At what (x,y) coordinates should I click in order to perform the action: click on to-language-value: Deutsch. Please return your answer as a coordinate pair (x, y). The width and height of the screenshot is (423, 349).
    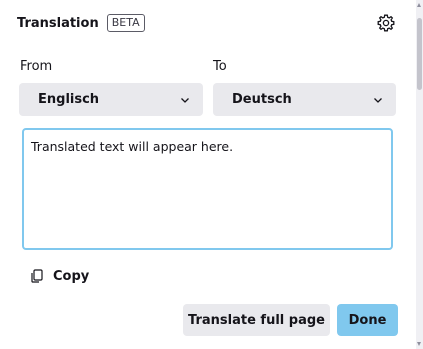
    Looking at the image, I should click on (262, 99).